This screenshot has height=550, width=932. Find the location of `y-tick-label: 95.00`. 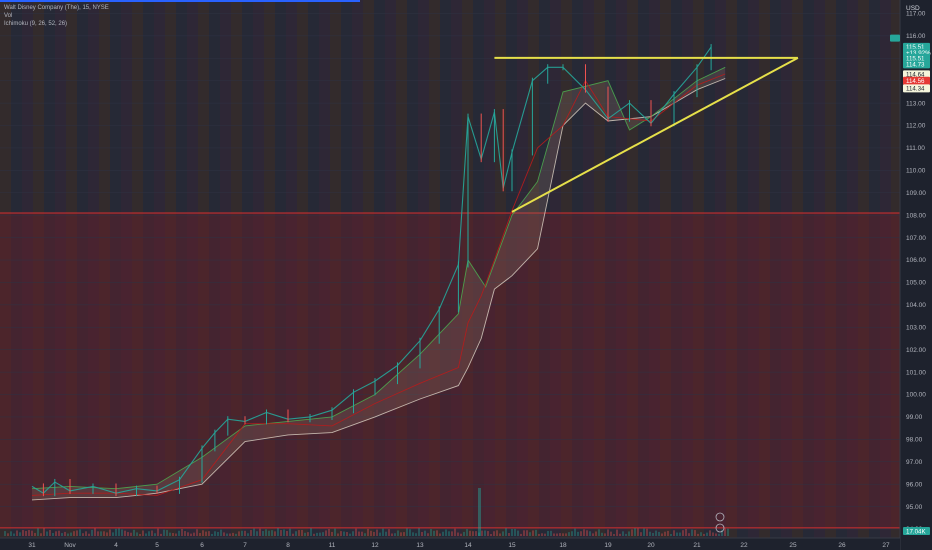

y-tick-label: 95.00 is located at coordinates (914, 507).